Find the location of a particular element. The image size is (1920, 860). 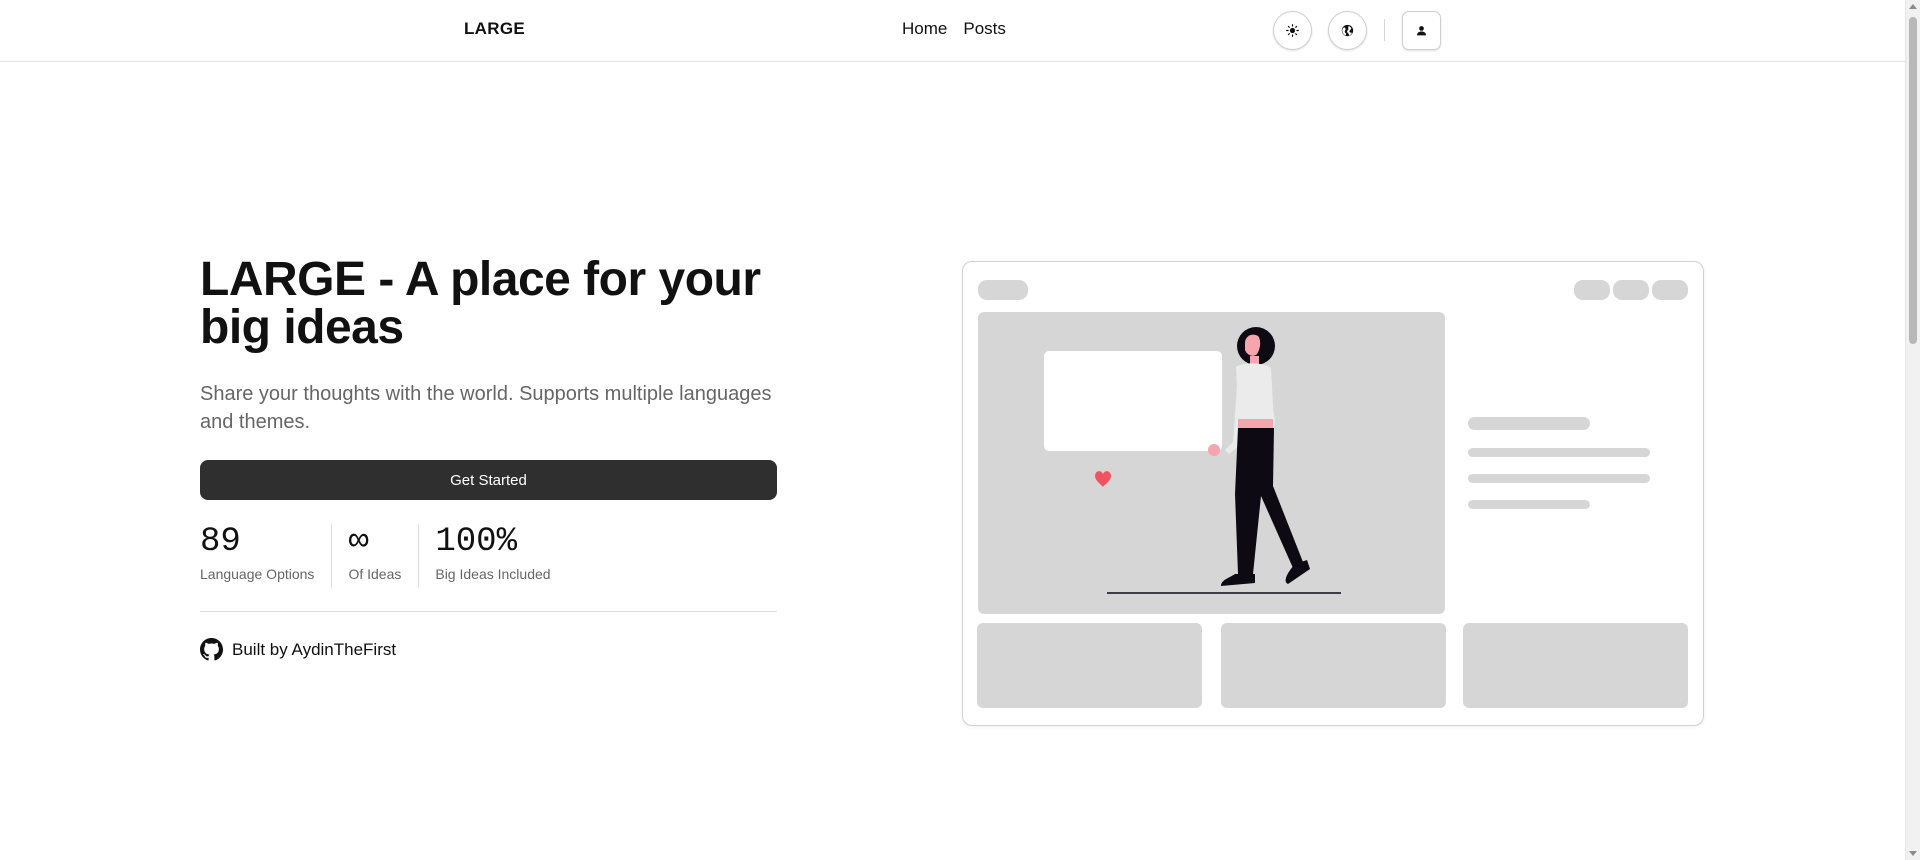

built-by-text: Built by AydinTheFirst is located at coordinates (314, 649).